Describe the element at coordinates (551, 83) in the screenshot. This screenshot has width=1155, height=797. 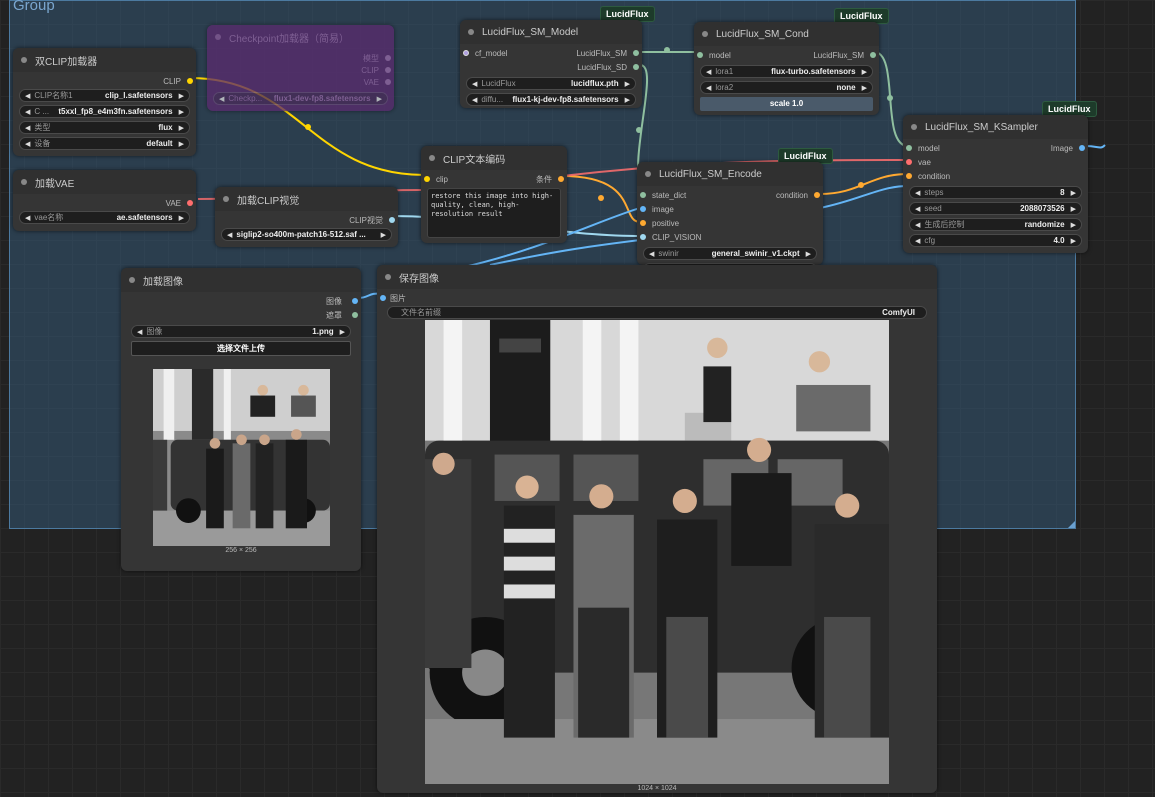
I see `lucidflux-combo: ◀ LucidFlux lucidflux.pth ▶` at that location.